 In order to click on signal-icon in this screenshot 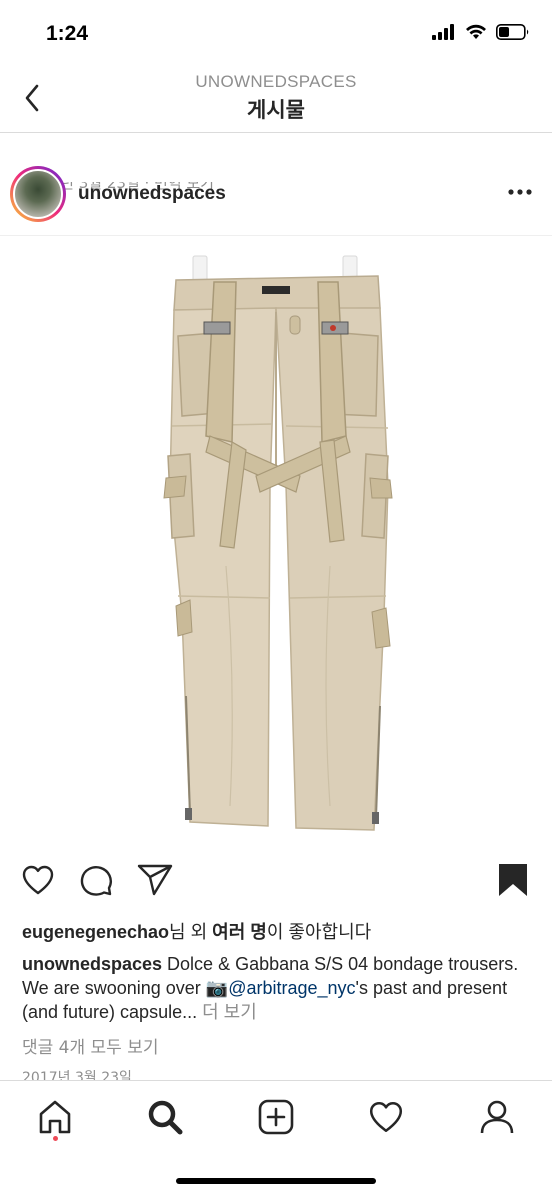, I will do `click(443, 32)`.